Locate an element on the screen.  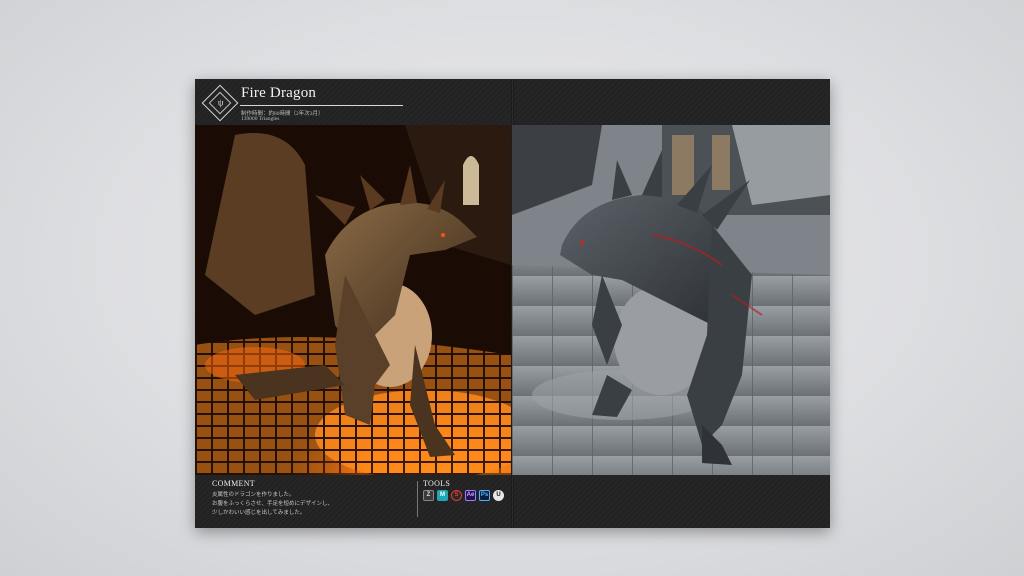
maya-icon: M is located at coordinates (442, 495).